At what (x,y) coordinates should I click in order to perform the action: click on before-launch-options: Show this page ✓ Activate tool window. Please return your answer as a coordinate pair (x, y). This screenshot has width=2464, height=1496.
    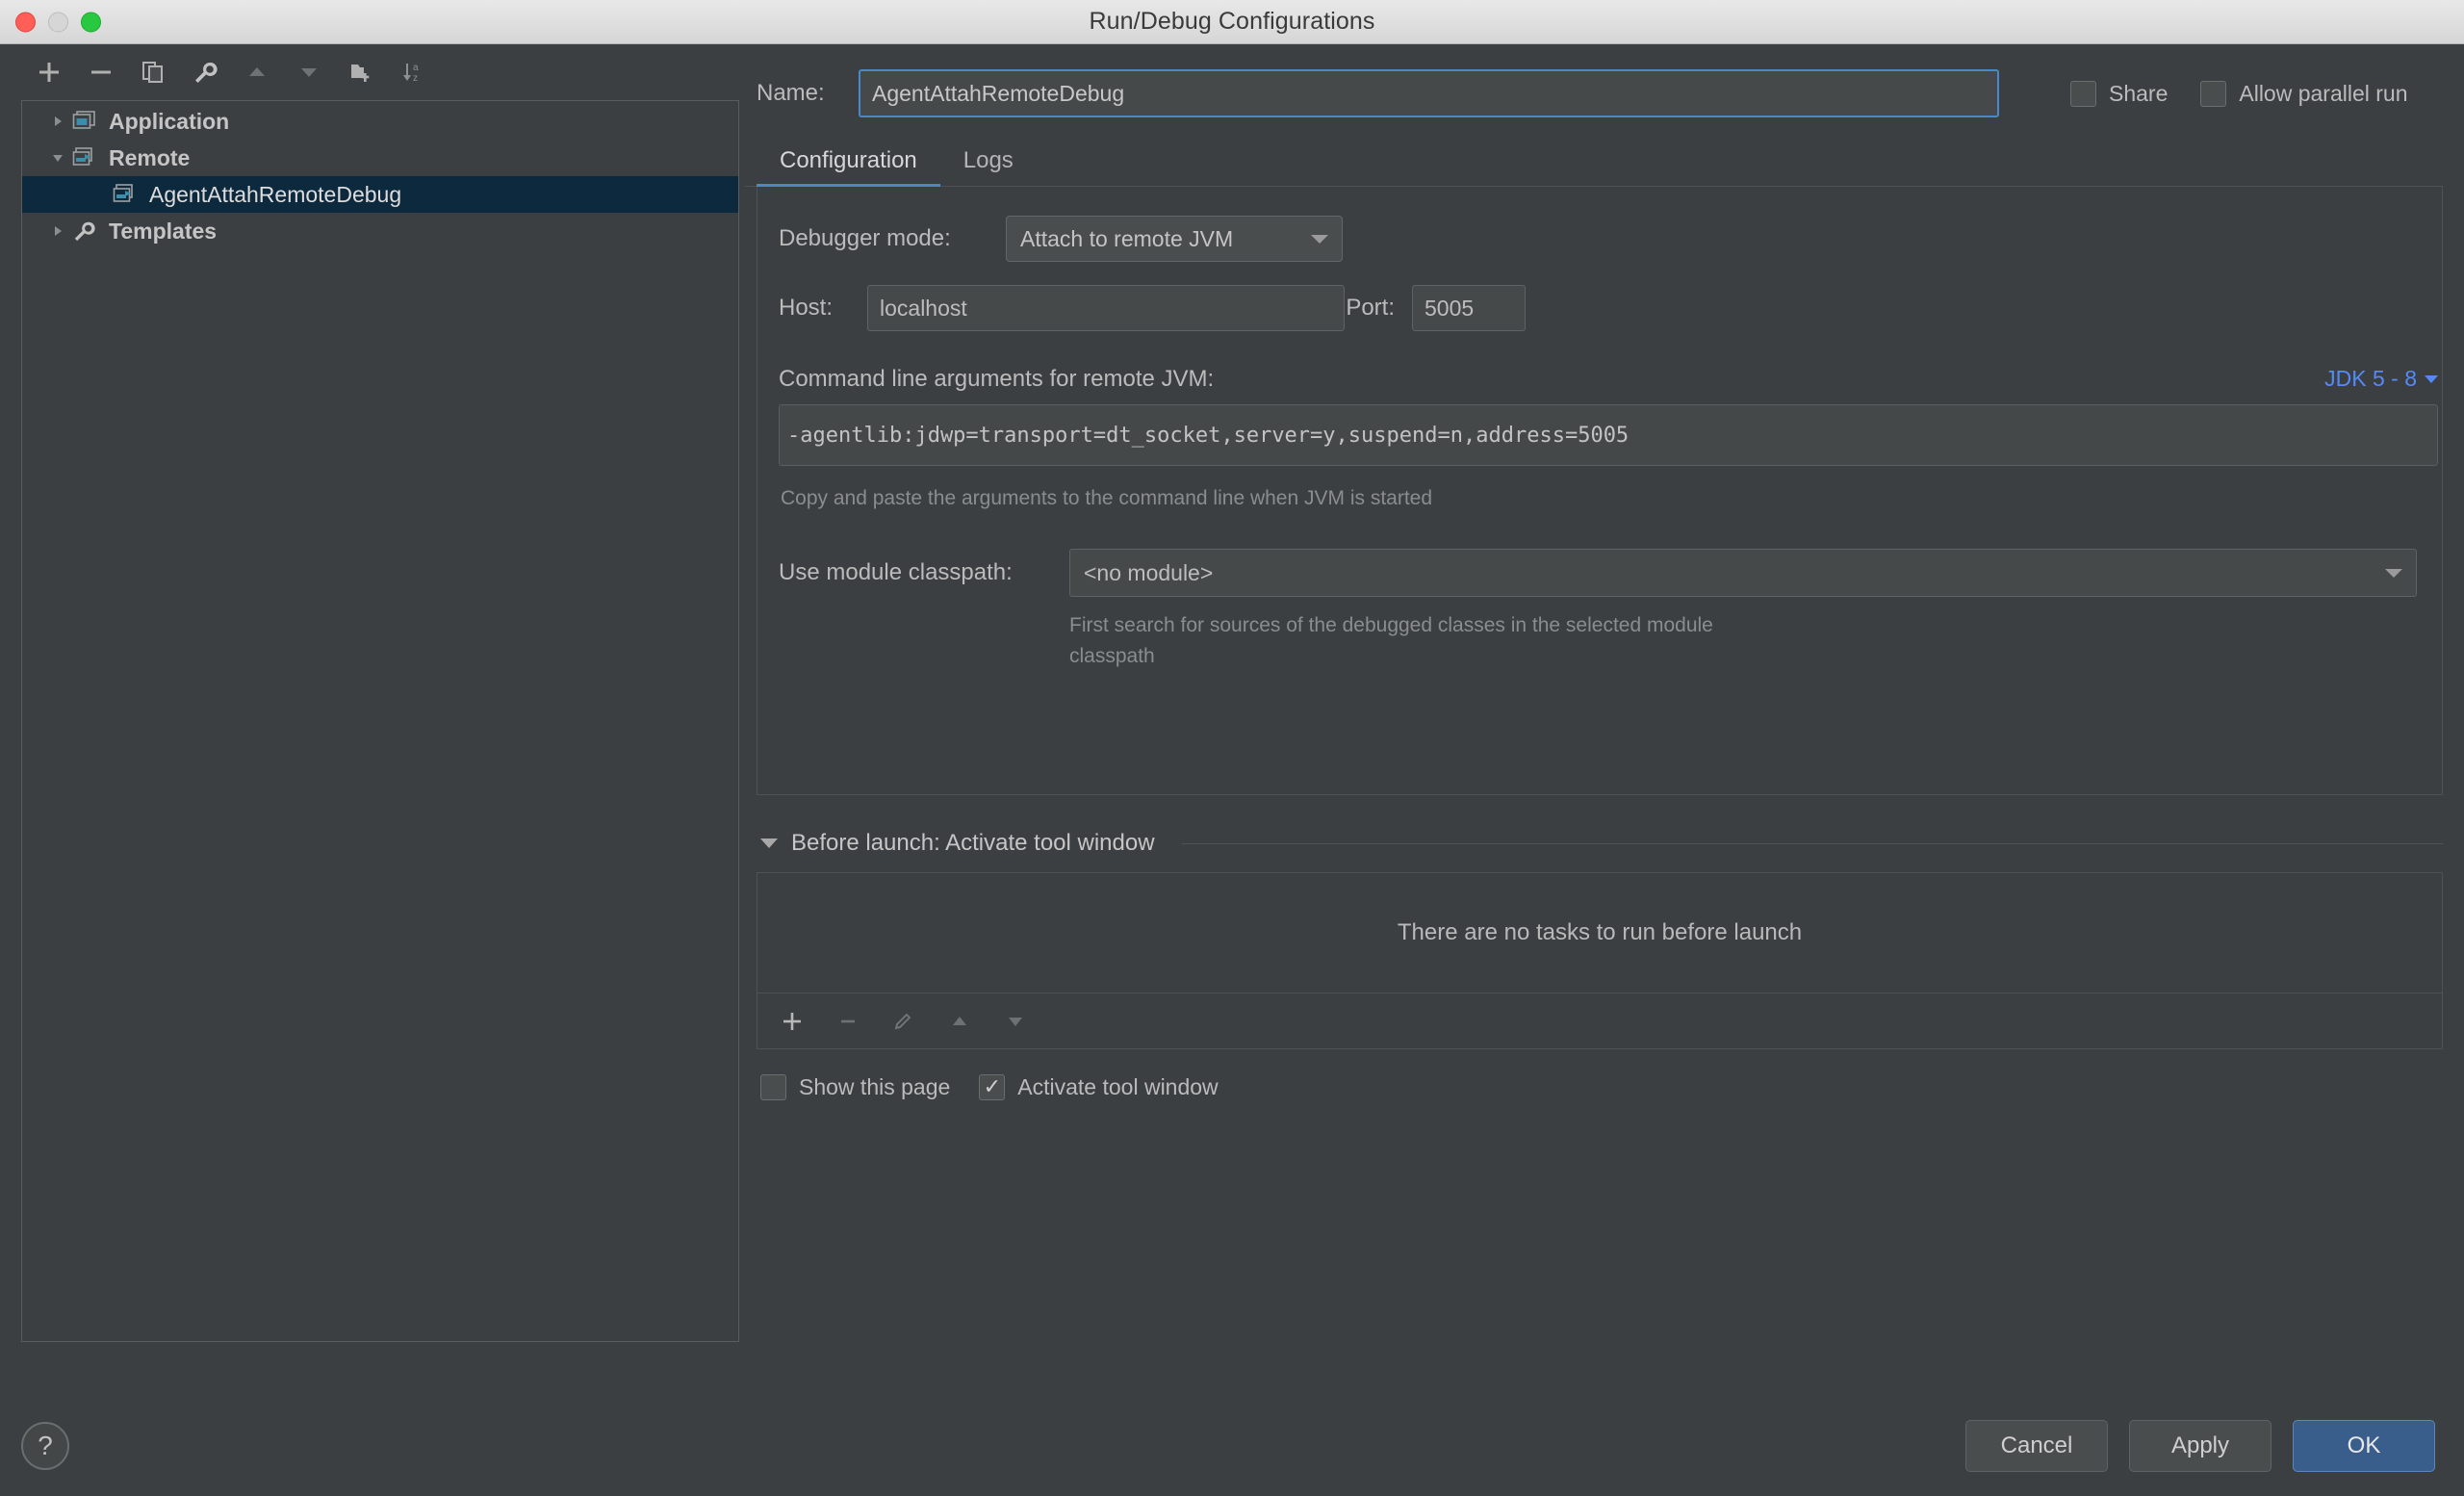
    Looking at the image, I should click on (1600, 1087).